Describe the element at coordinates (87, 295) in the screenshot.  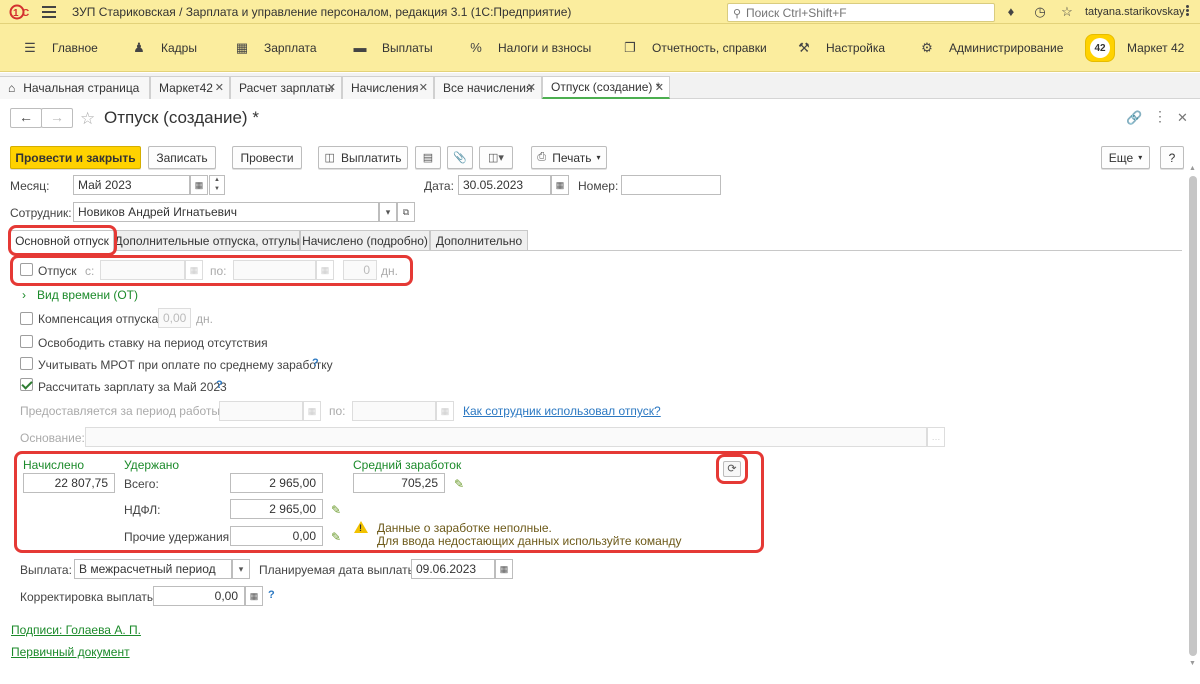
I see `time-type-link: Вид времени (ОТ)` at that location.